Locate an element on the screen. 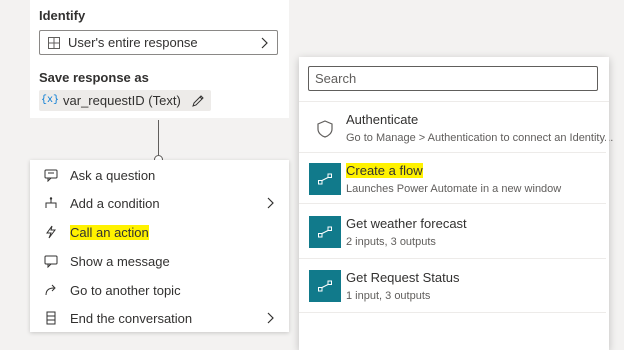 The width and height of the screenshot is (624, 350). menu-item-add-condition: Add a condition is located at coordinates (159, 203).